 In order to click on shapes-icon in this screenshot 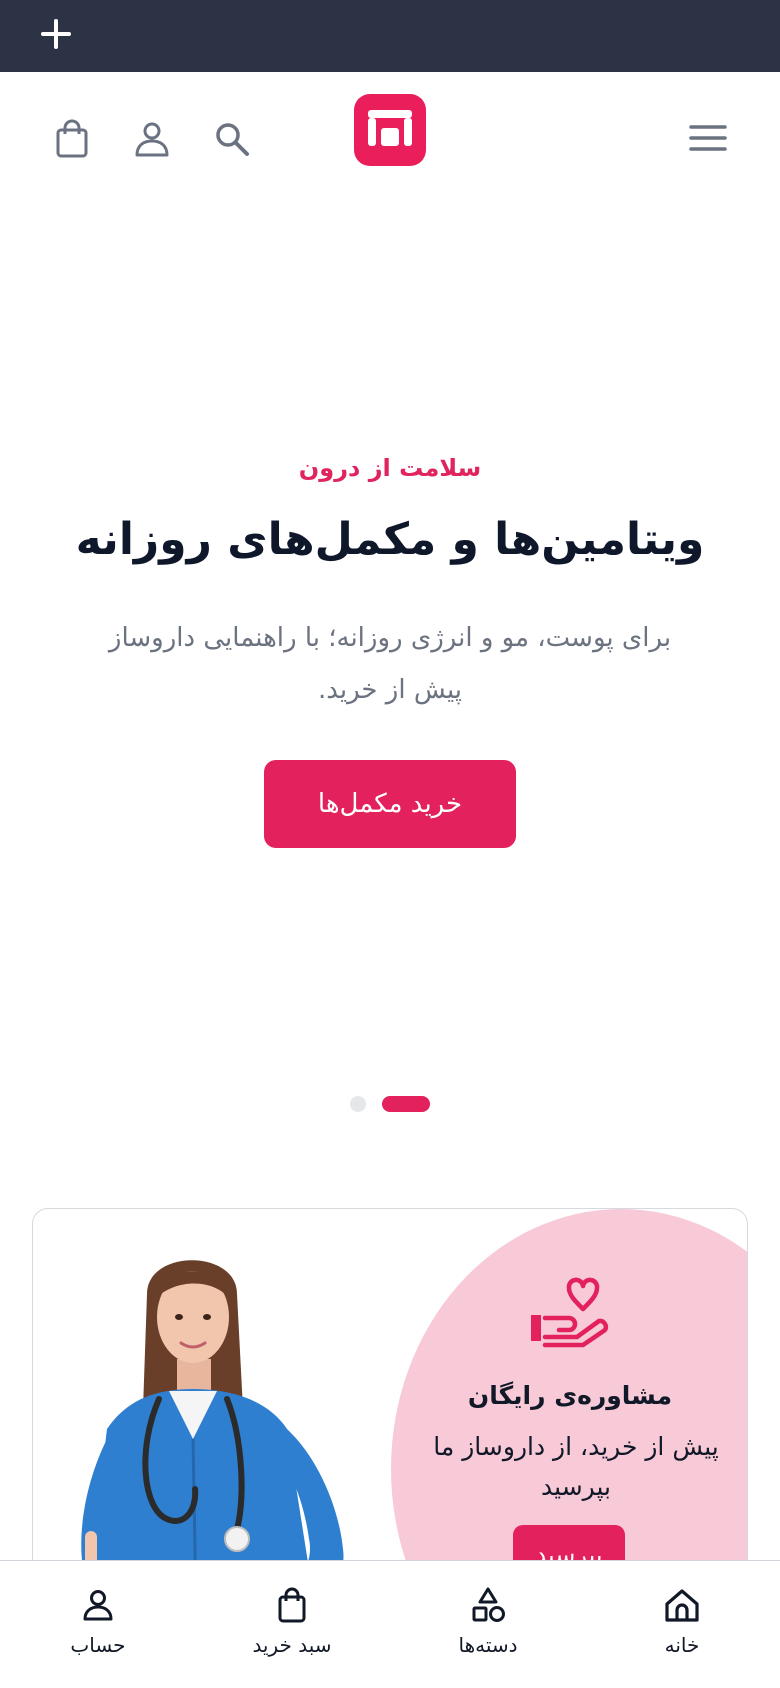, I will do `click(488, 1605)`.